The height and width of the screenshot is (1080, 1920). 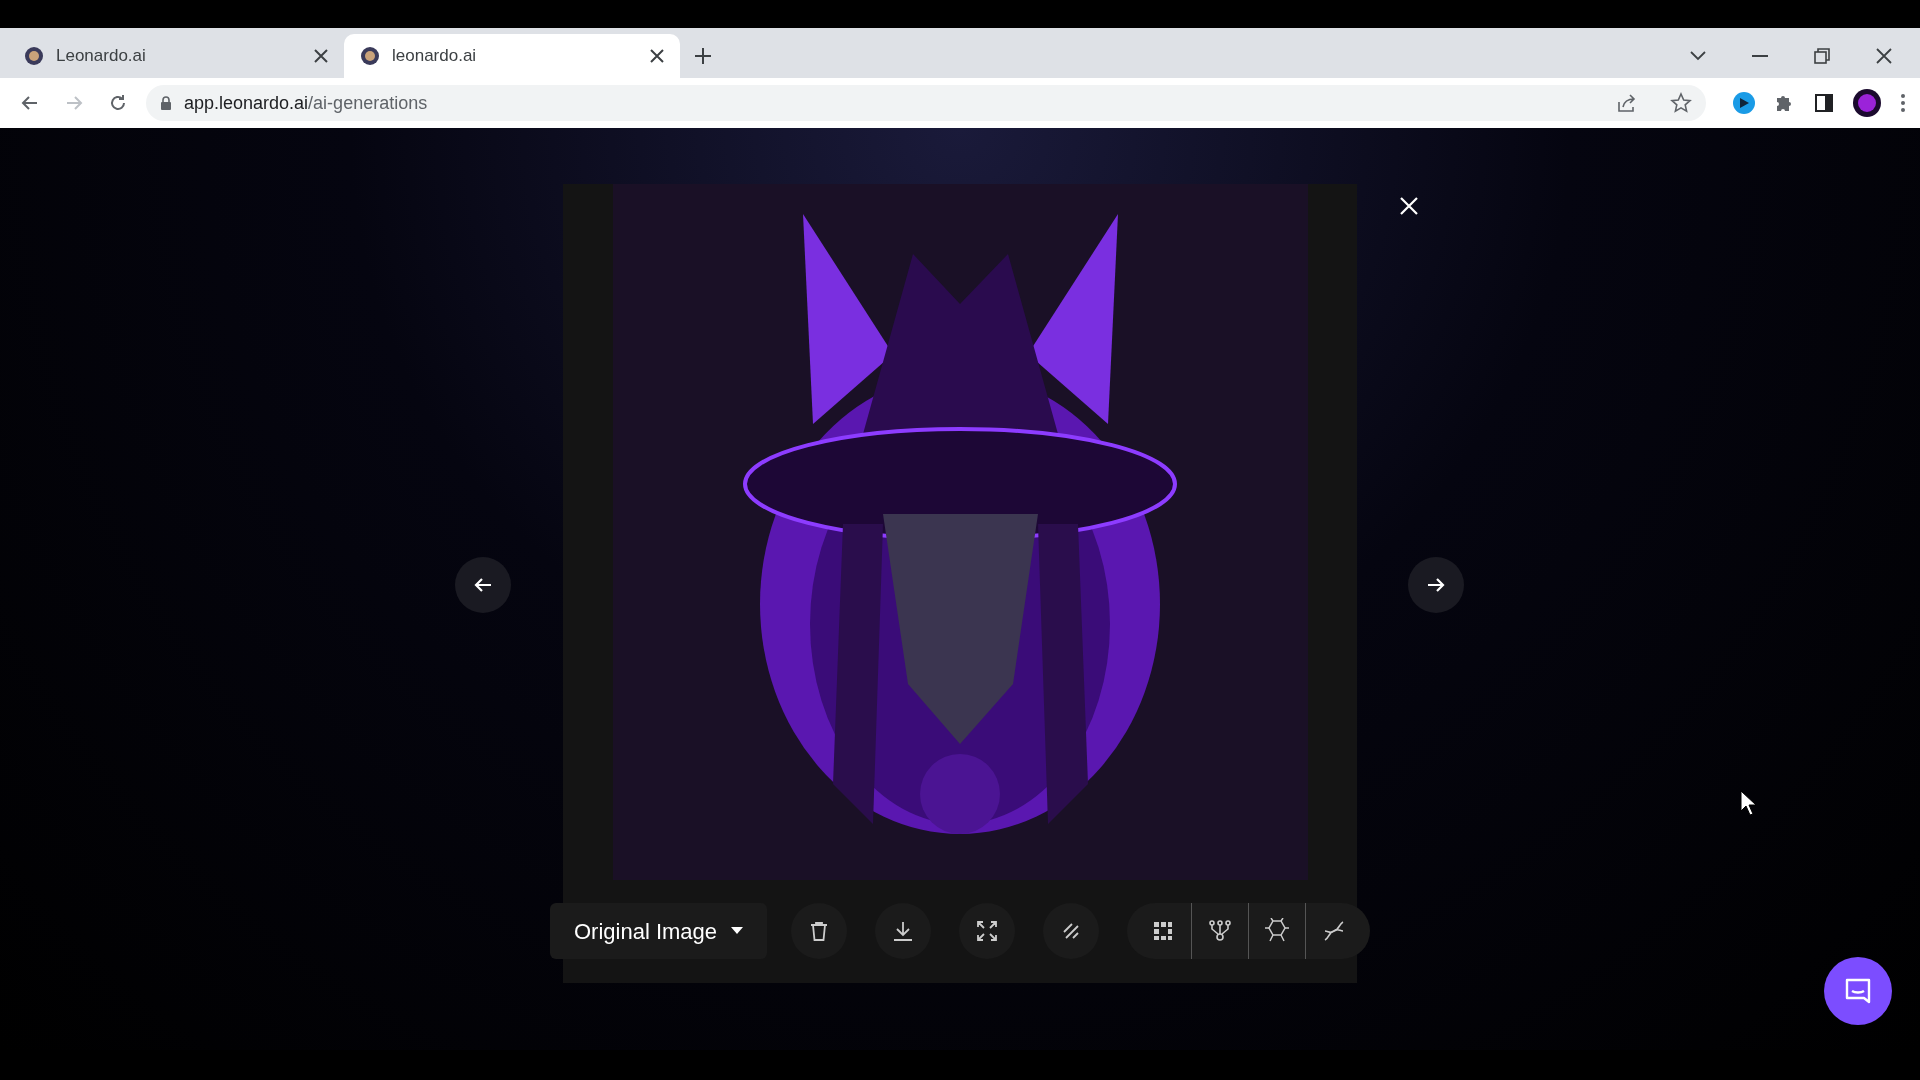 I want to click on tab-title: leonardo.ai, so click(x=435, y=56).